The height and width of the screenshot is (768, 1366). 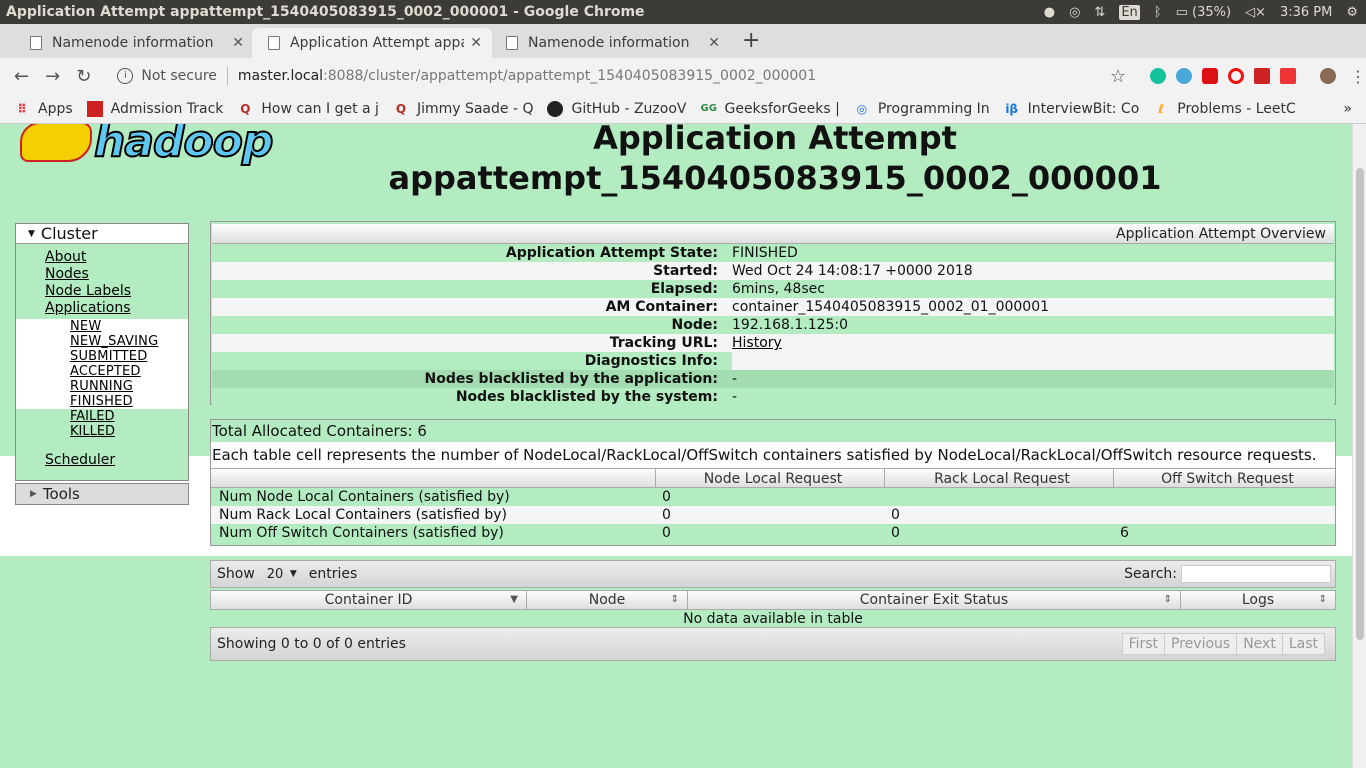 What do you see at coordinates (1074, 12) in the screenshot?
I see `sync-icon: ◎` at bounding box center [1074, 12].